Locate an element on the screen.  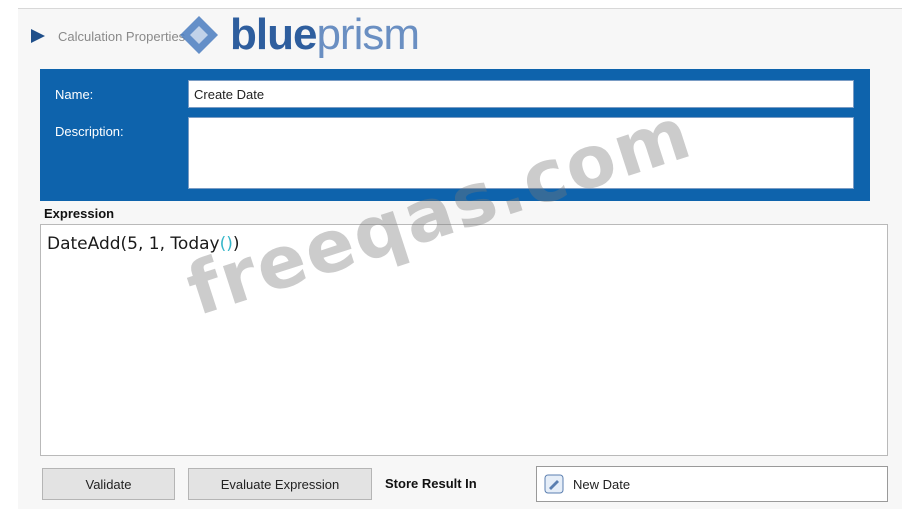
store-result-field: New Date is located at coordinates (712, 484).